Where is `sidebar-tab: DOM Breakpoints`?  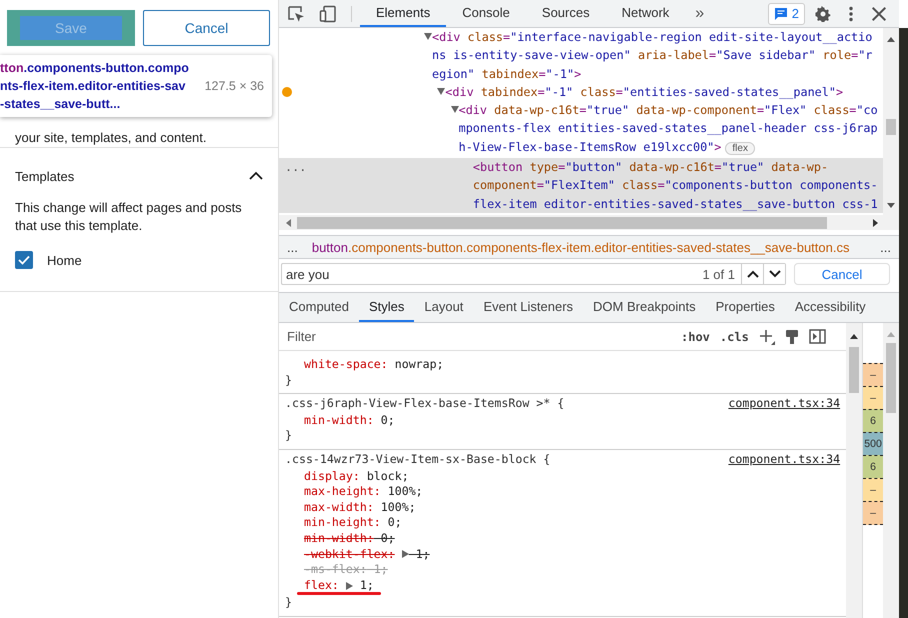
sidebar-tab: DOM Breakpoints is located at coordinates (644, 307).